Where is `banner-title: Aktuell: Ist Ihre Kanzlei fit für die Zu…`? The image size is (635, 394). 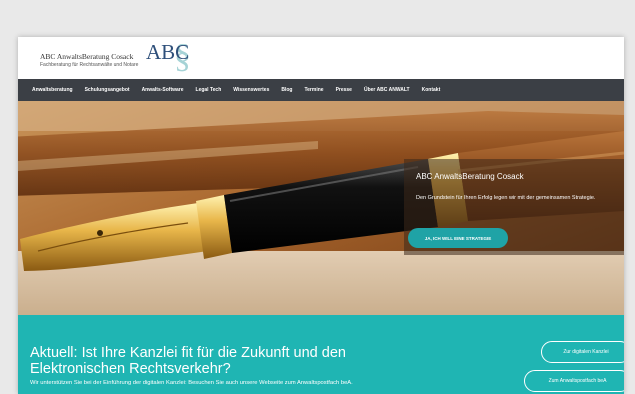 banner-title: Aktuell: Ist Ihre Kanzlei fit für die Zu… is located at coordinates (188, 361).